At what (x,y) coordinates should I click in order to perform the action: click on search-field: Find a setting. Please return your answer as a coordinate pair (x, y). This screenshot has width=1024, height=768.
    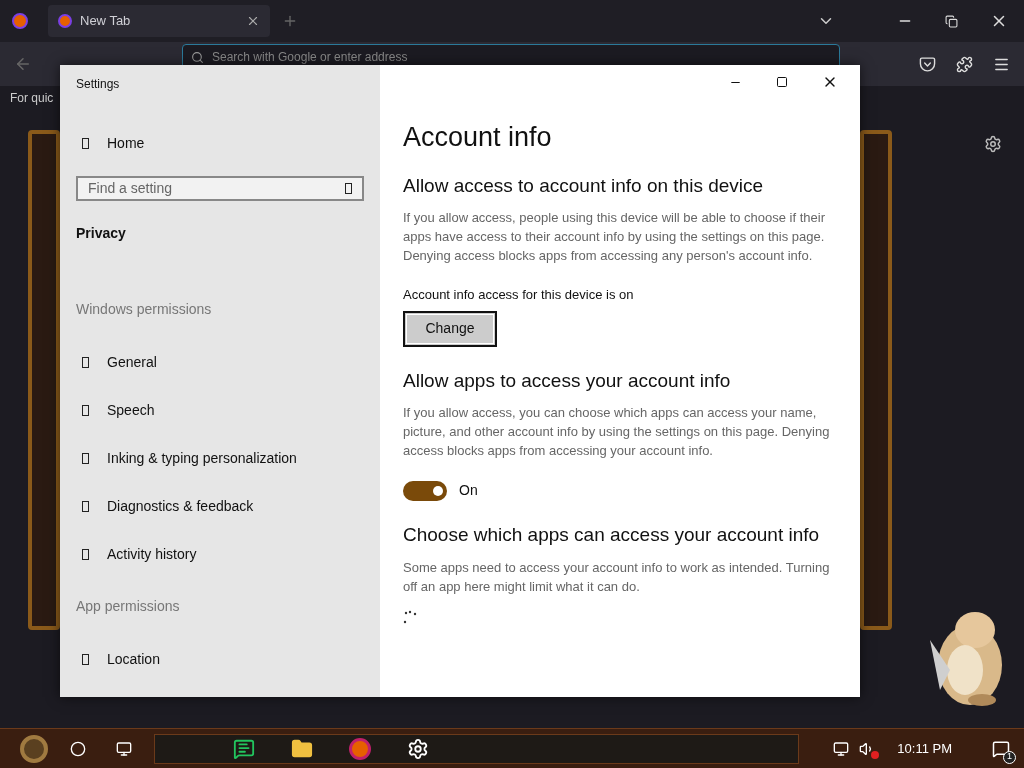
    Looking at the image, I should click on (220, 188).